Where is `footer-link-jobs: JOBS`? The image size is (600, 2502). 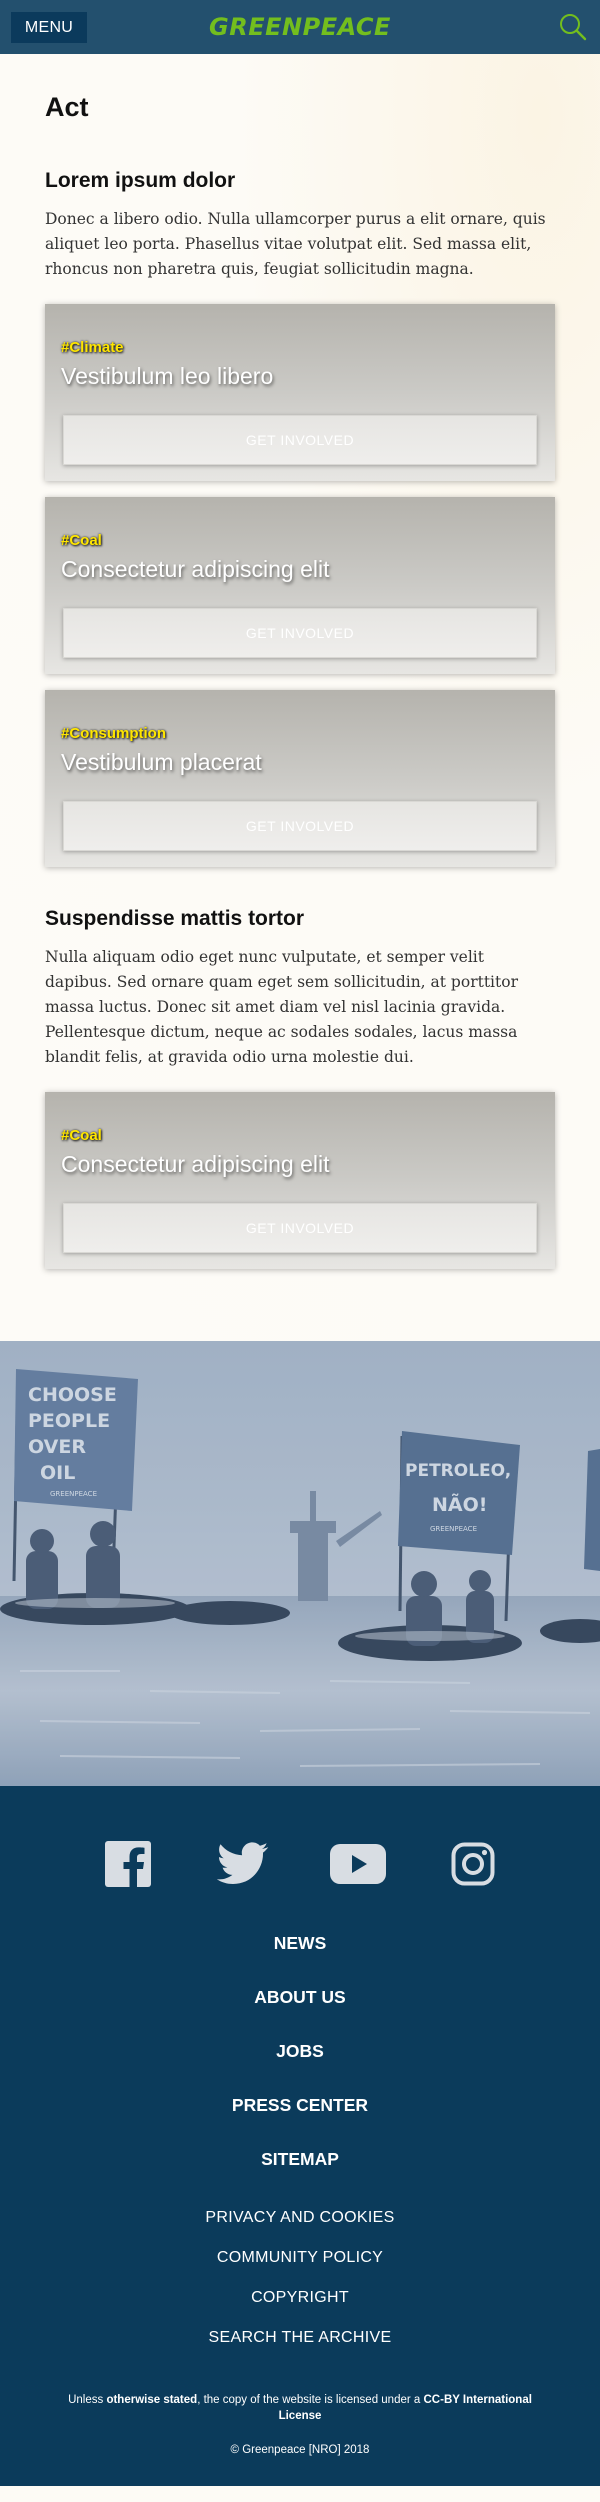 footer-link-jobs: JOBS is located at coordinates (300, 2051).